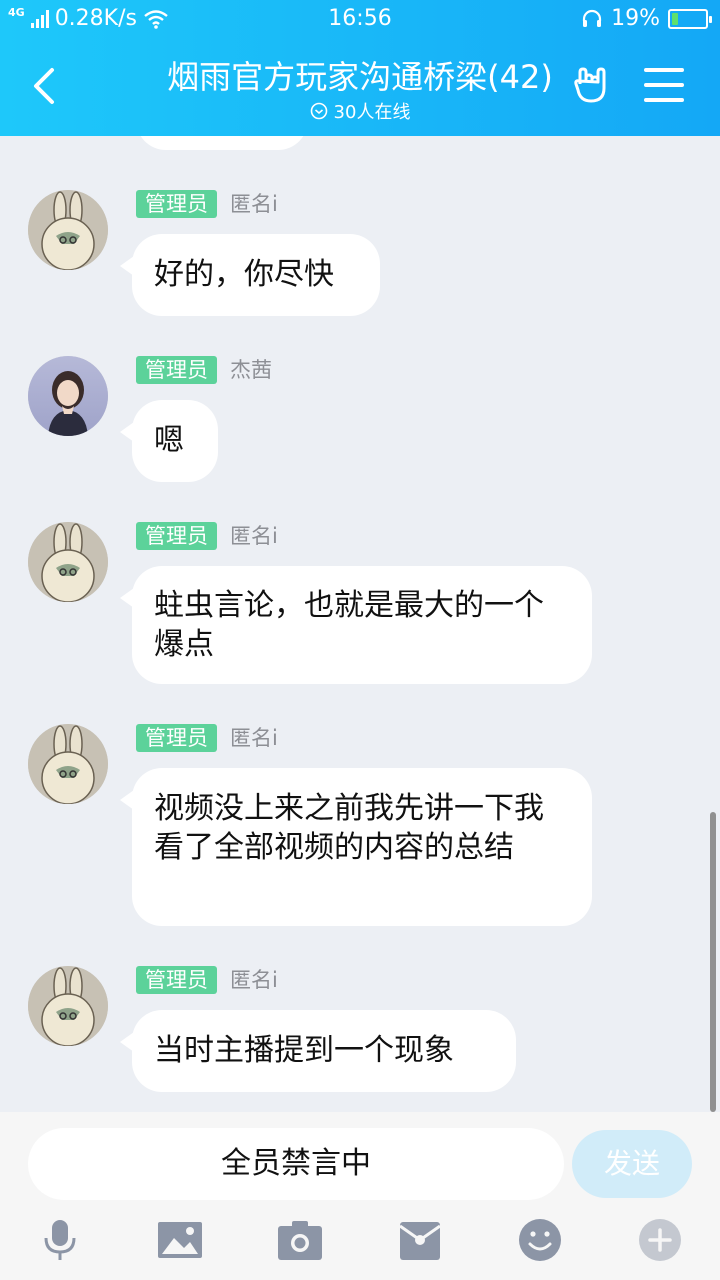 The width and height of the screenshot is (720, 1280). I want to click on group-feature-button, so click(593, 85).